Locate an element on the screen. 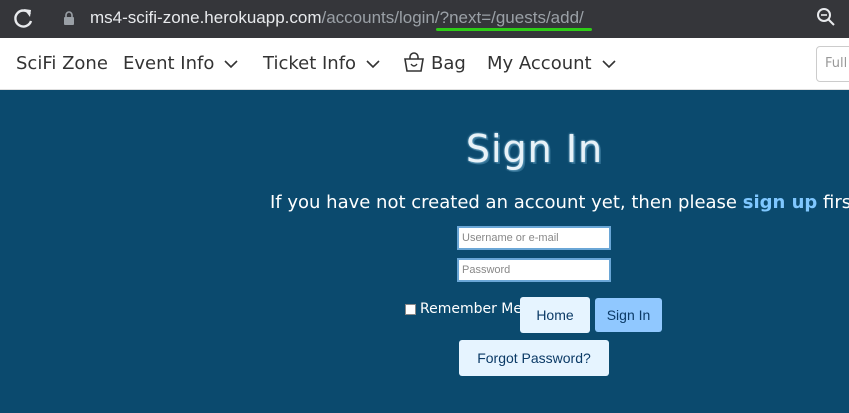  remember-label: Remember Me is located at coordinates (471, 309).